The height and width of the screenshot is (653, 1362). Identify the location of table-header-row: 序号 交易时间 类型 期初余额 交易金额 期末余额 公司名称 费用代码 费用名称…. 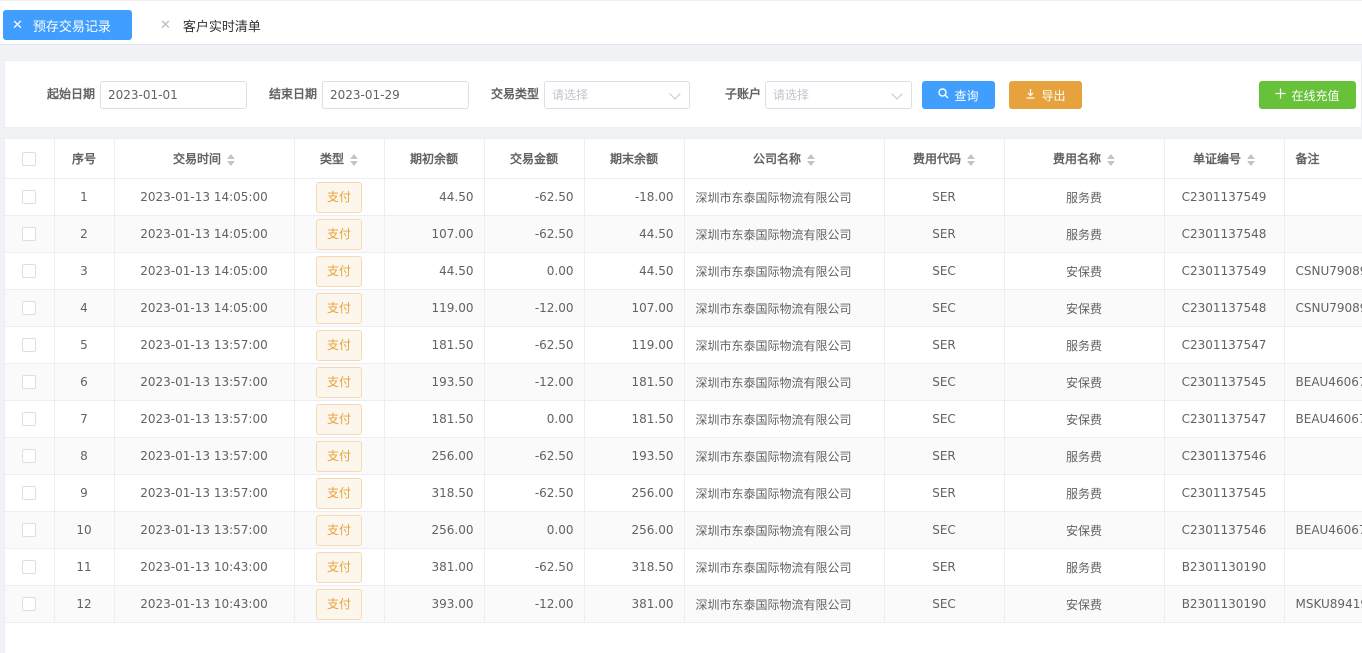
(683, 158).